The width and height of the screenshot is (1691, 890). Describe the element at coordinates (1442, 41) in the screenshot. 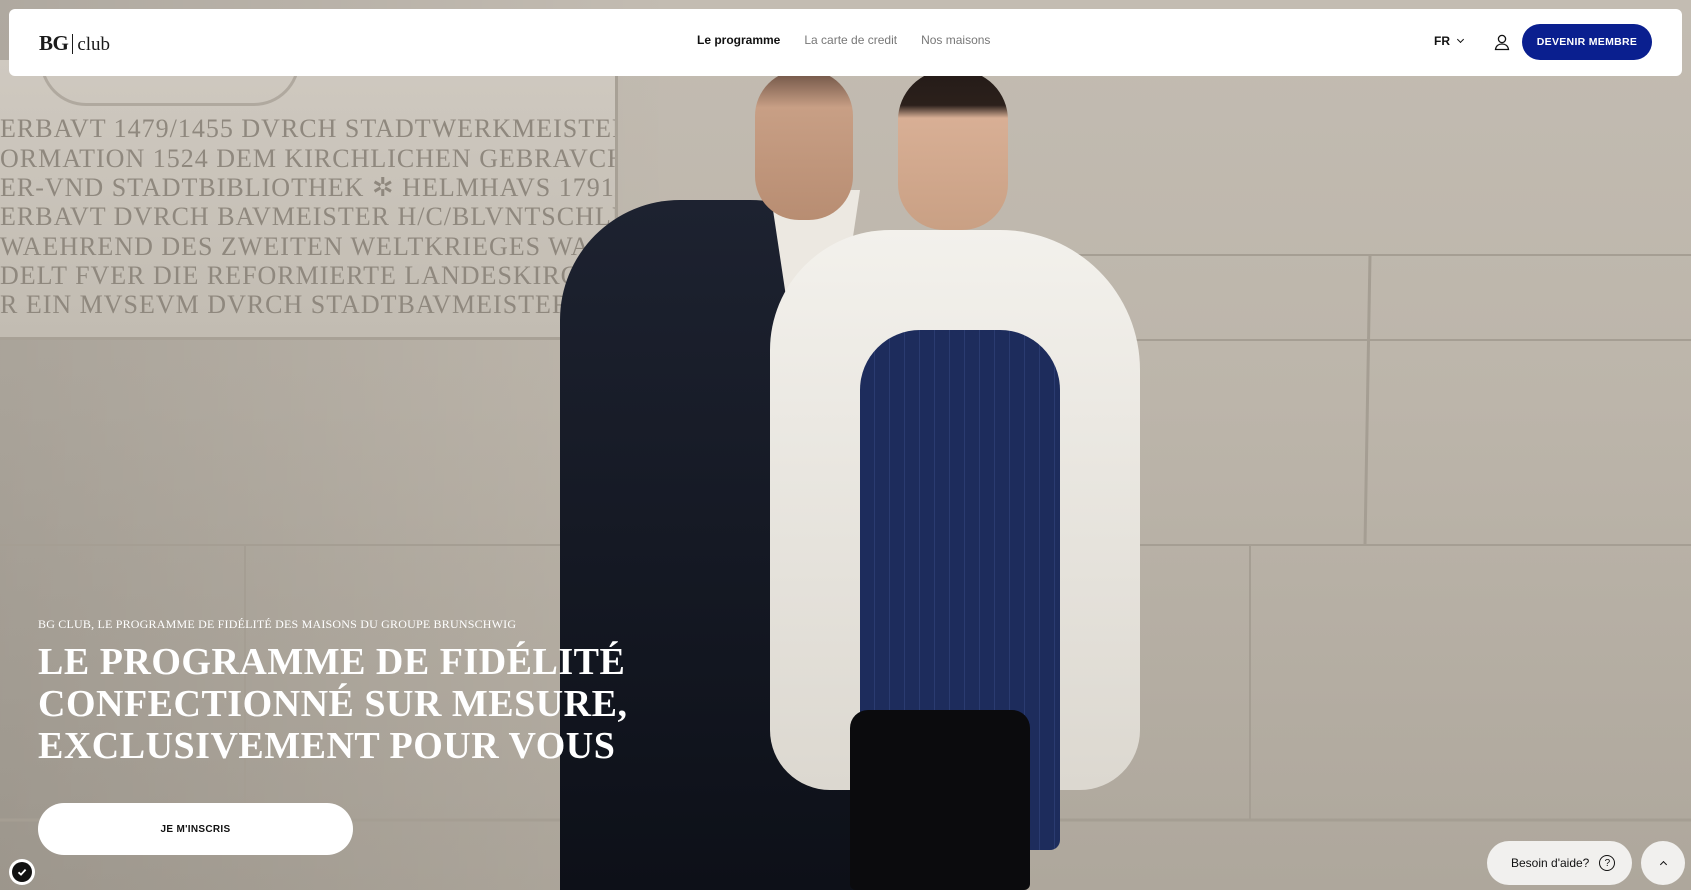

I see `language-label: FR` at that location.